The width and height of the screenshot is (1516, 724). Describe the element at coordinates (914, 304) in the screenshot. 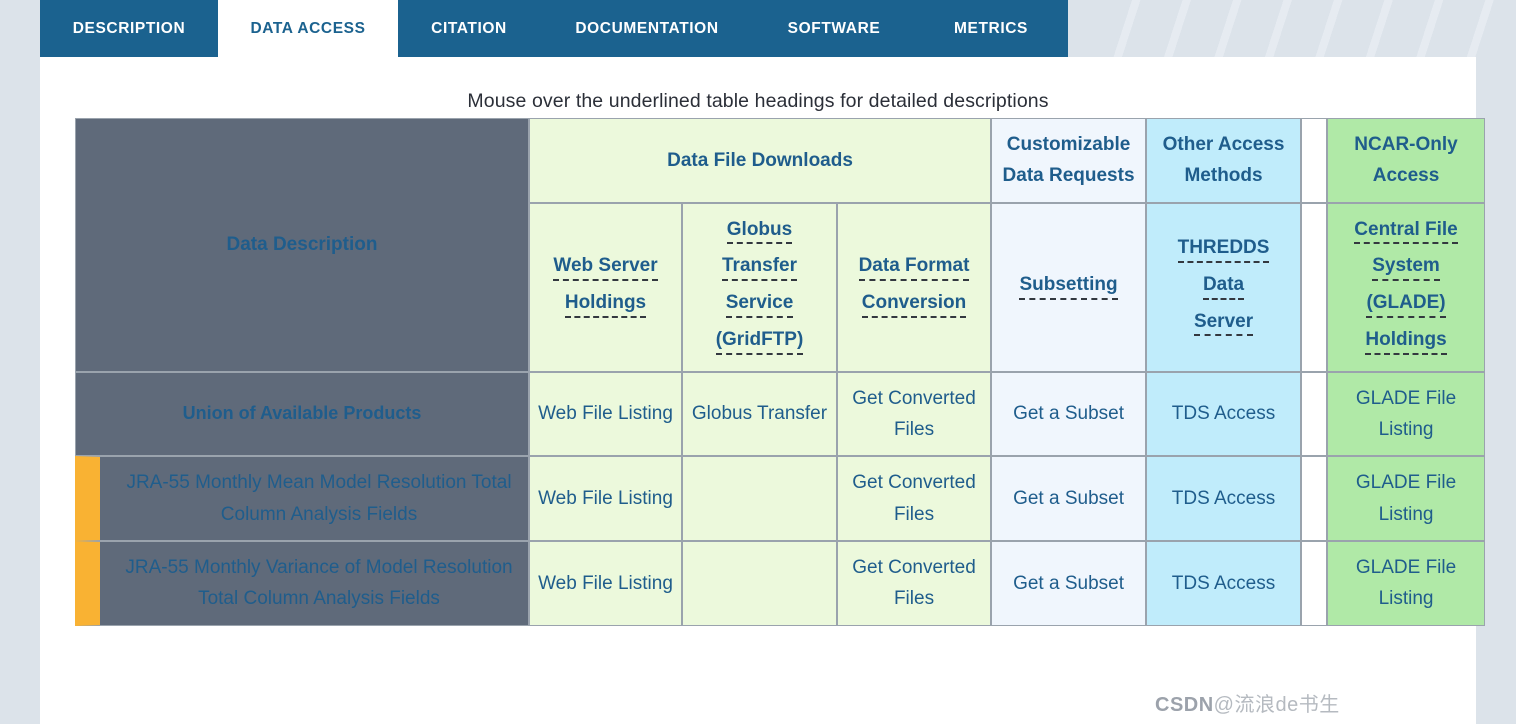

I see `header-data-format-line-2: Conversion` at that location.